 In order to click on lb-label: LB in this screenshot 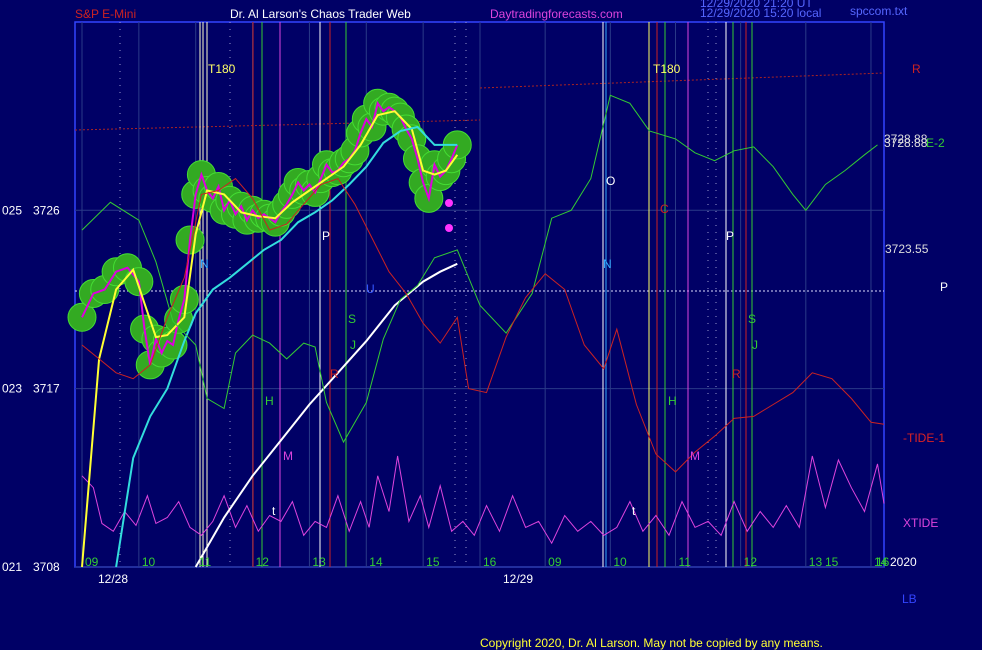, I will do `click(909, 599)`.